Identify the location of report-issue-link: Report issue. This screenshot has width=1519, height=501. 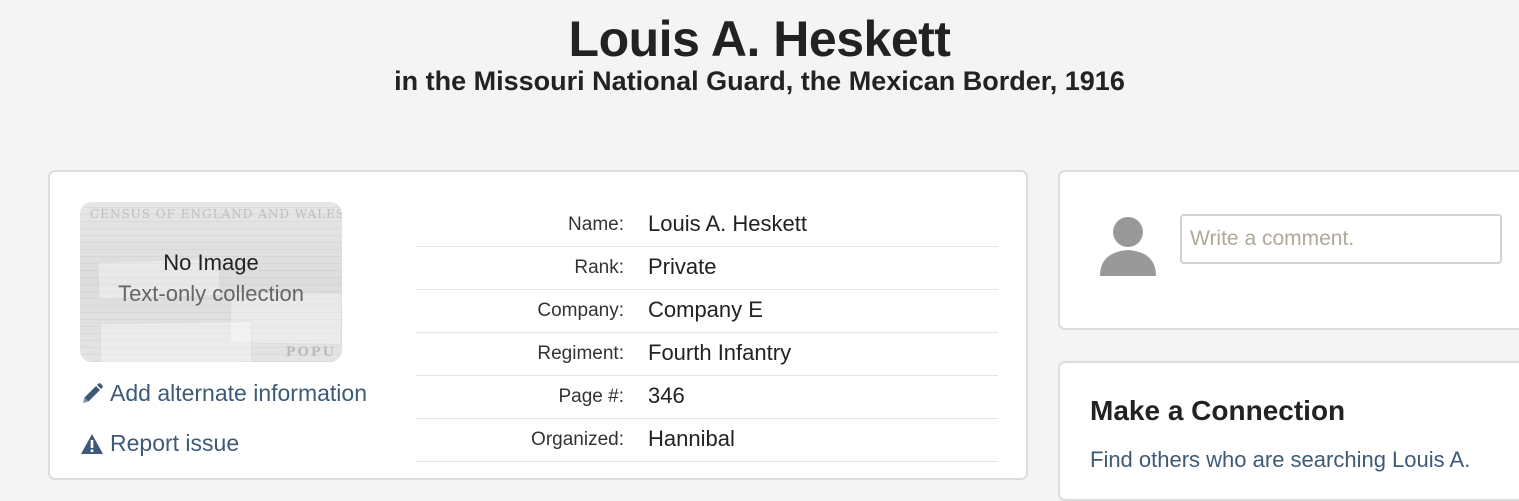
(159, 443).